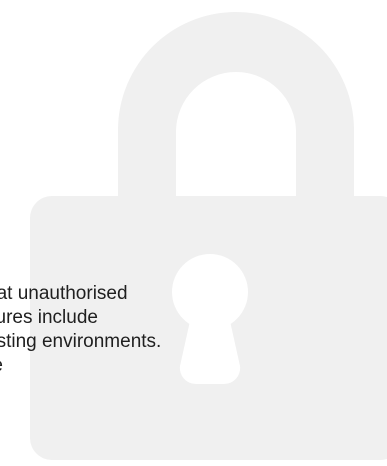 The width and height of the screenshot is (387, 466). I want to click on notice-line-1: hat unauthorised, so click(64, 293).